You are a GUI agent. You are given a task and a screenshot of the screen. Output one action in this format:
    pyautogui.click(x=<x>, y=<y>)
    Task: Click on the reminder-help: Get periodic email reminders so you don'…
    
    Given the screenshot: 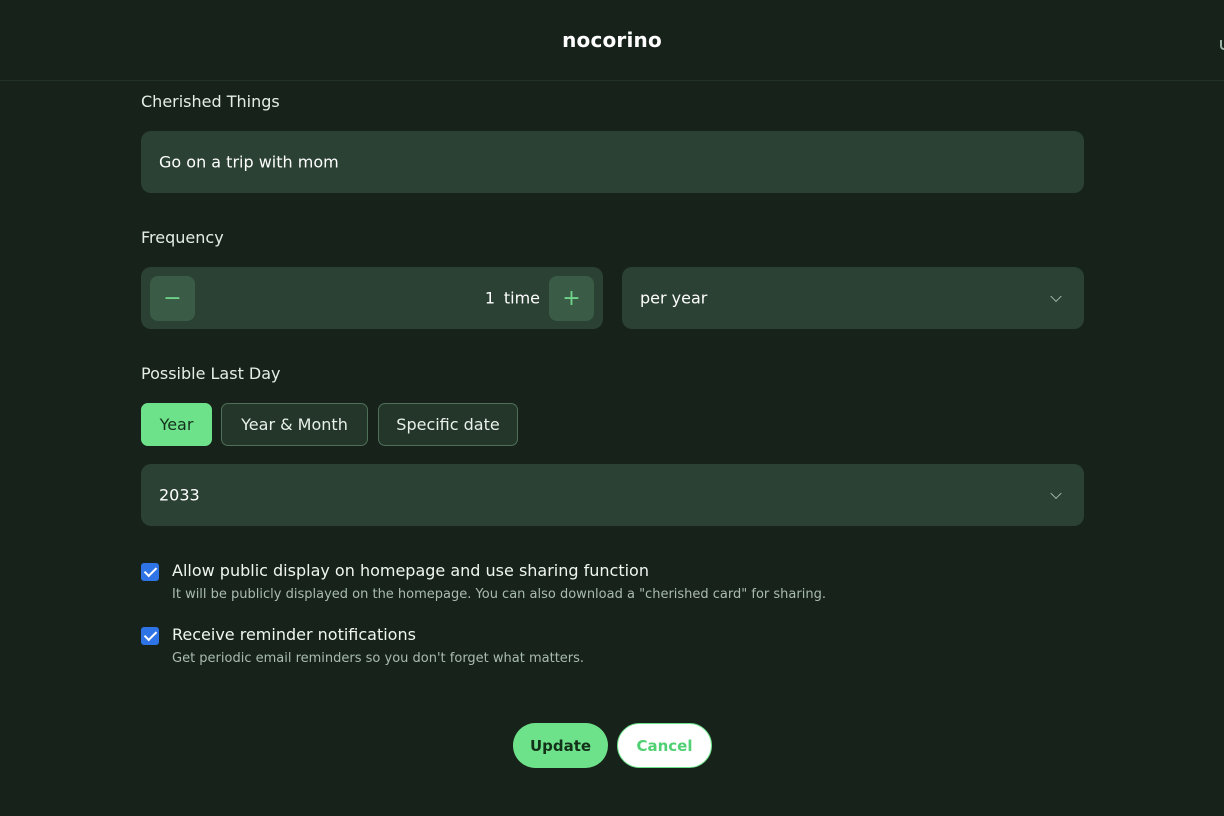 What is the action you would take?
    pyautogui.click(x=378, y=658)
    